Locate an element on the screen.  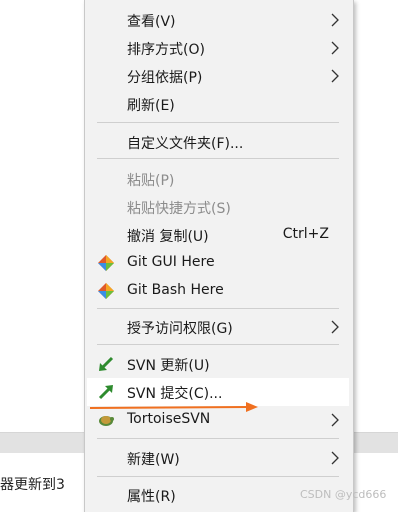
menu-item-give-access-label: 授予访问权限(G) is located at coordinates (180, 329).